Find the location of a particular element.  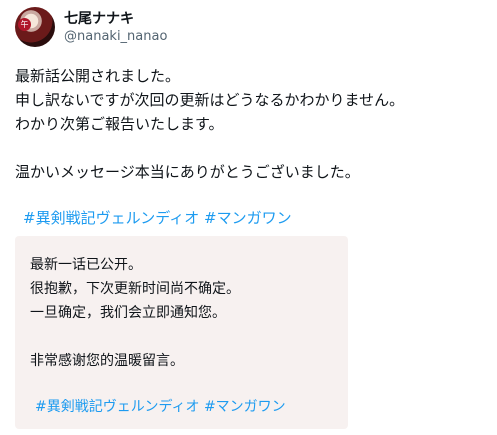

user-handle: @nanaki_nanao is located at coordinates (115, 36).